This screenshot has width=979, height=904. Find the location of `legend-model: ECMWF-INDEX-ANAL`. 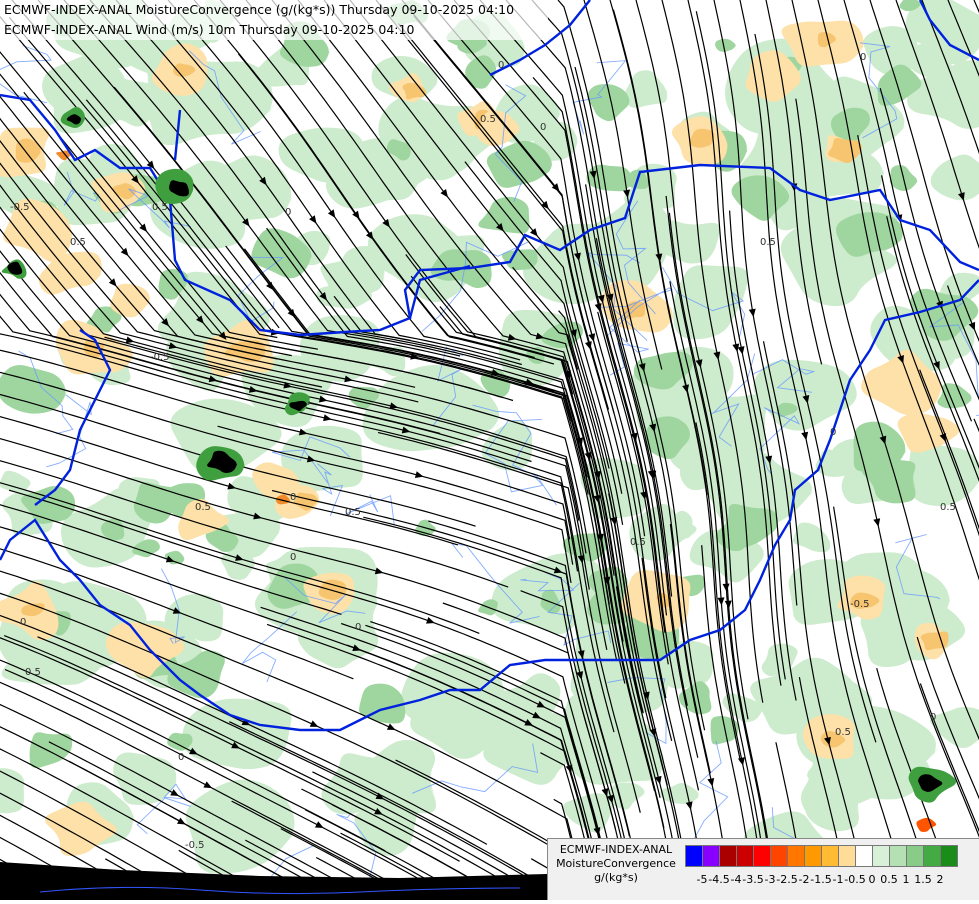

legend-model: ECMWF-INDEX-ANAL is located at coordinates (616, 850).